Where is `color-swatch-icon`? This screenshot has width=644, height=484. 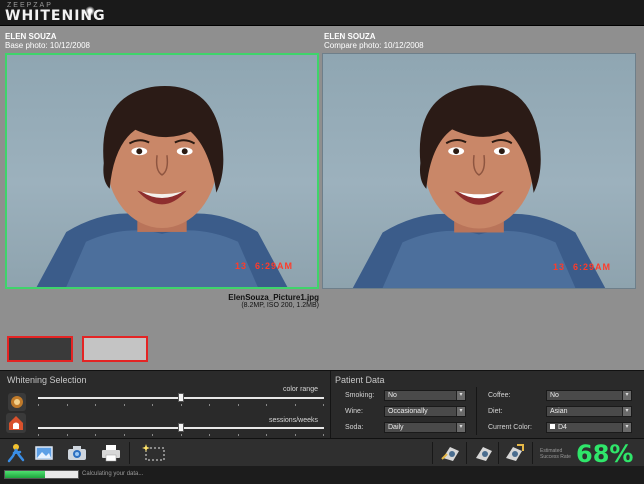 color-swatch-icon is located at coordinates (552, 426).